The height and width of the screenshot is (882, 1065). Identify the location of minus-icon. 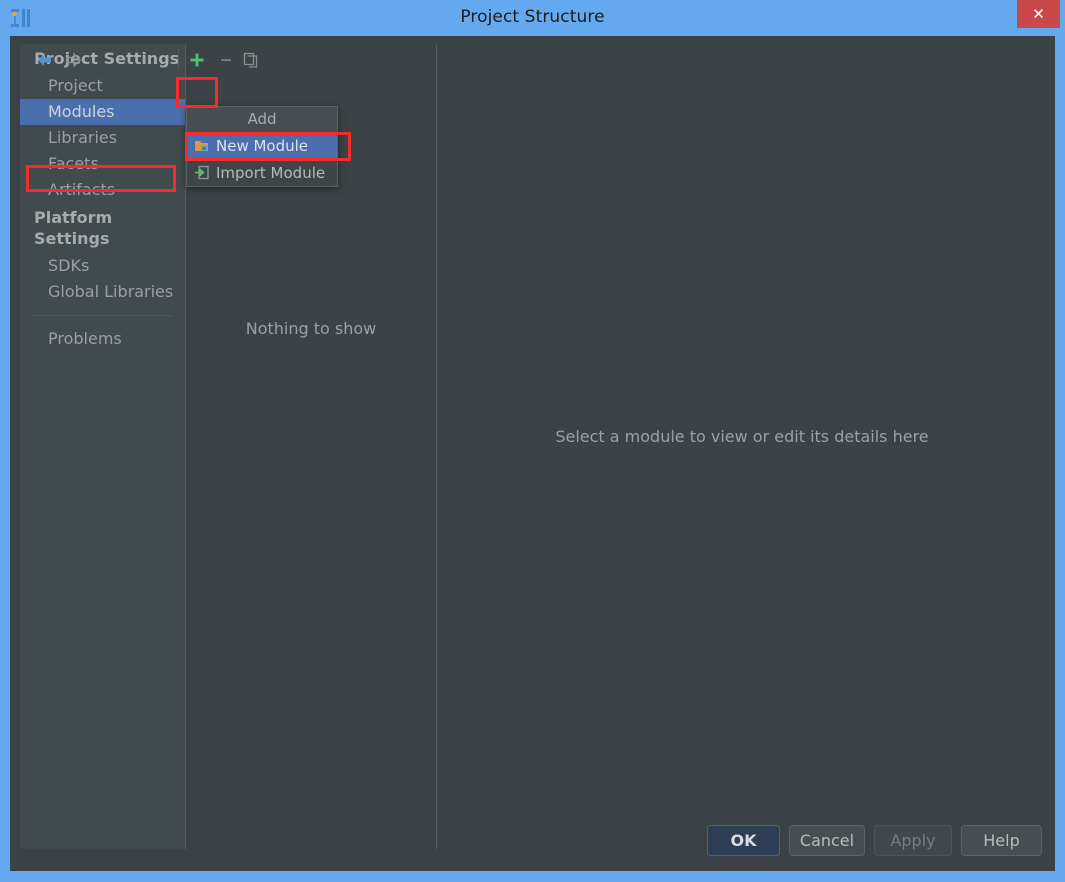
(226, 60).